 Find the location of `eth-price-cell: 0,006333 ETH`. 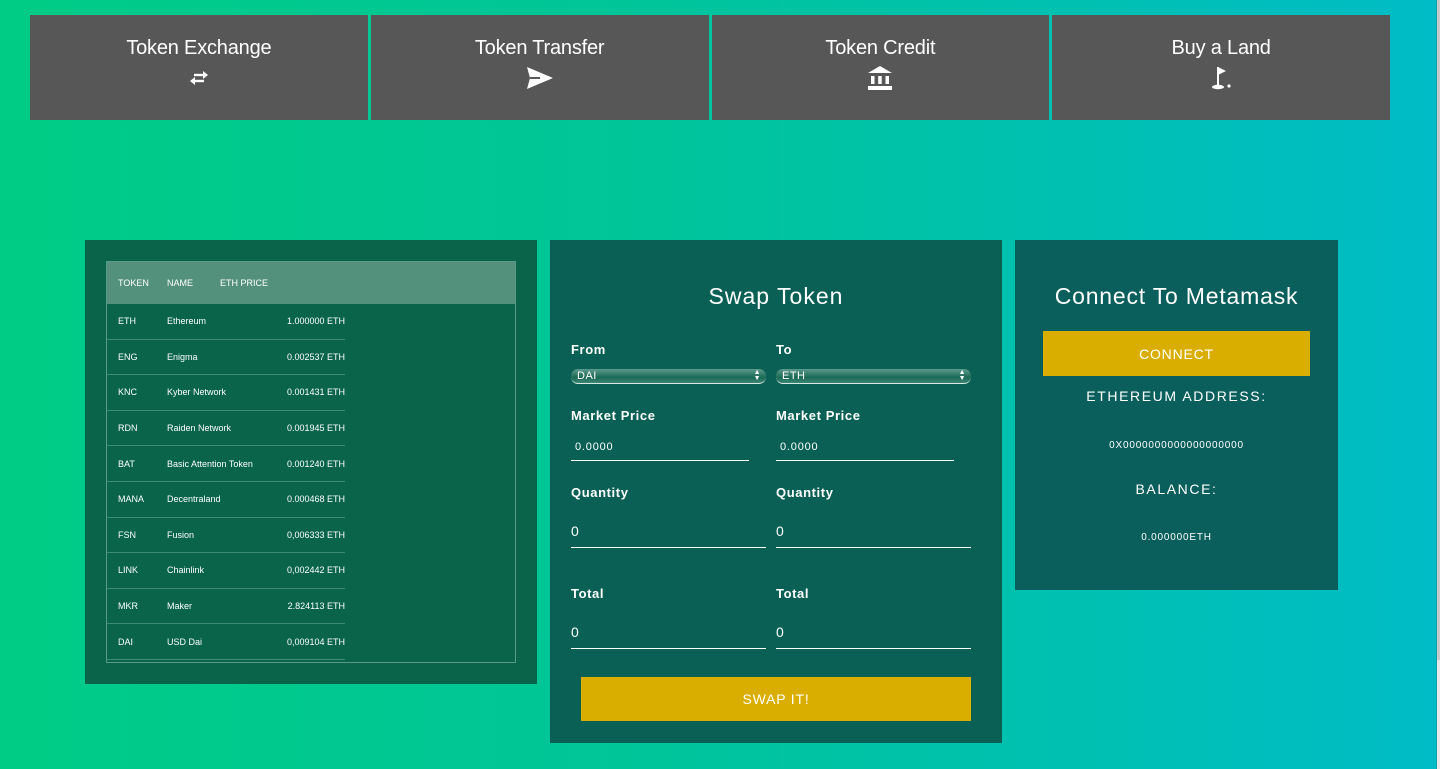

eth-price-cell: 0,006333 ETH is located at coordinates (315, 534).